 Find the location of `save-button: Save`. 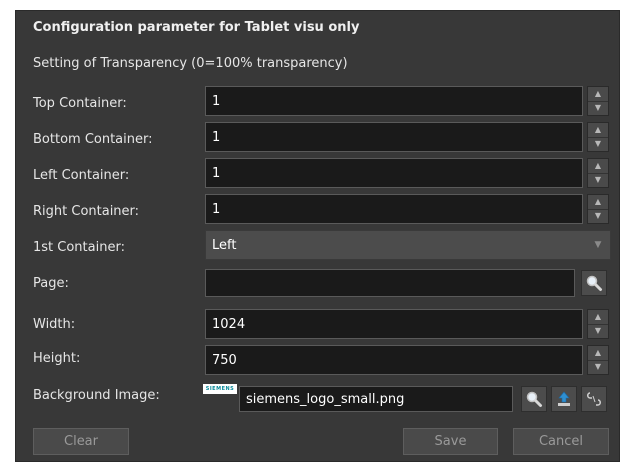

save-button: Save is located at coordinates (450, 441).